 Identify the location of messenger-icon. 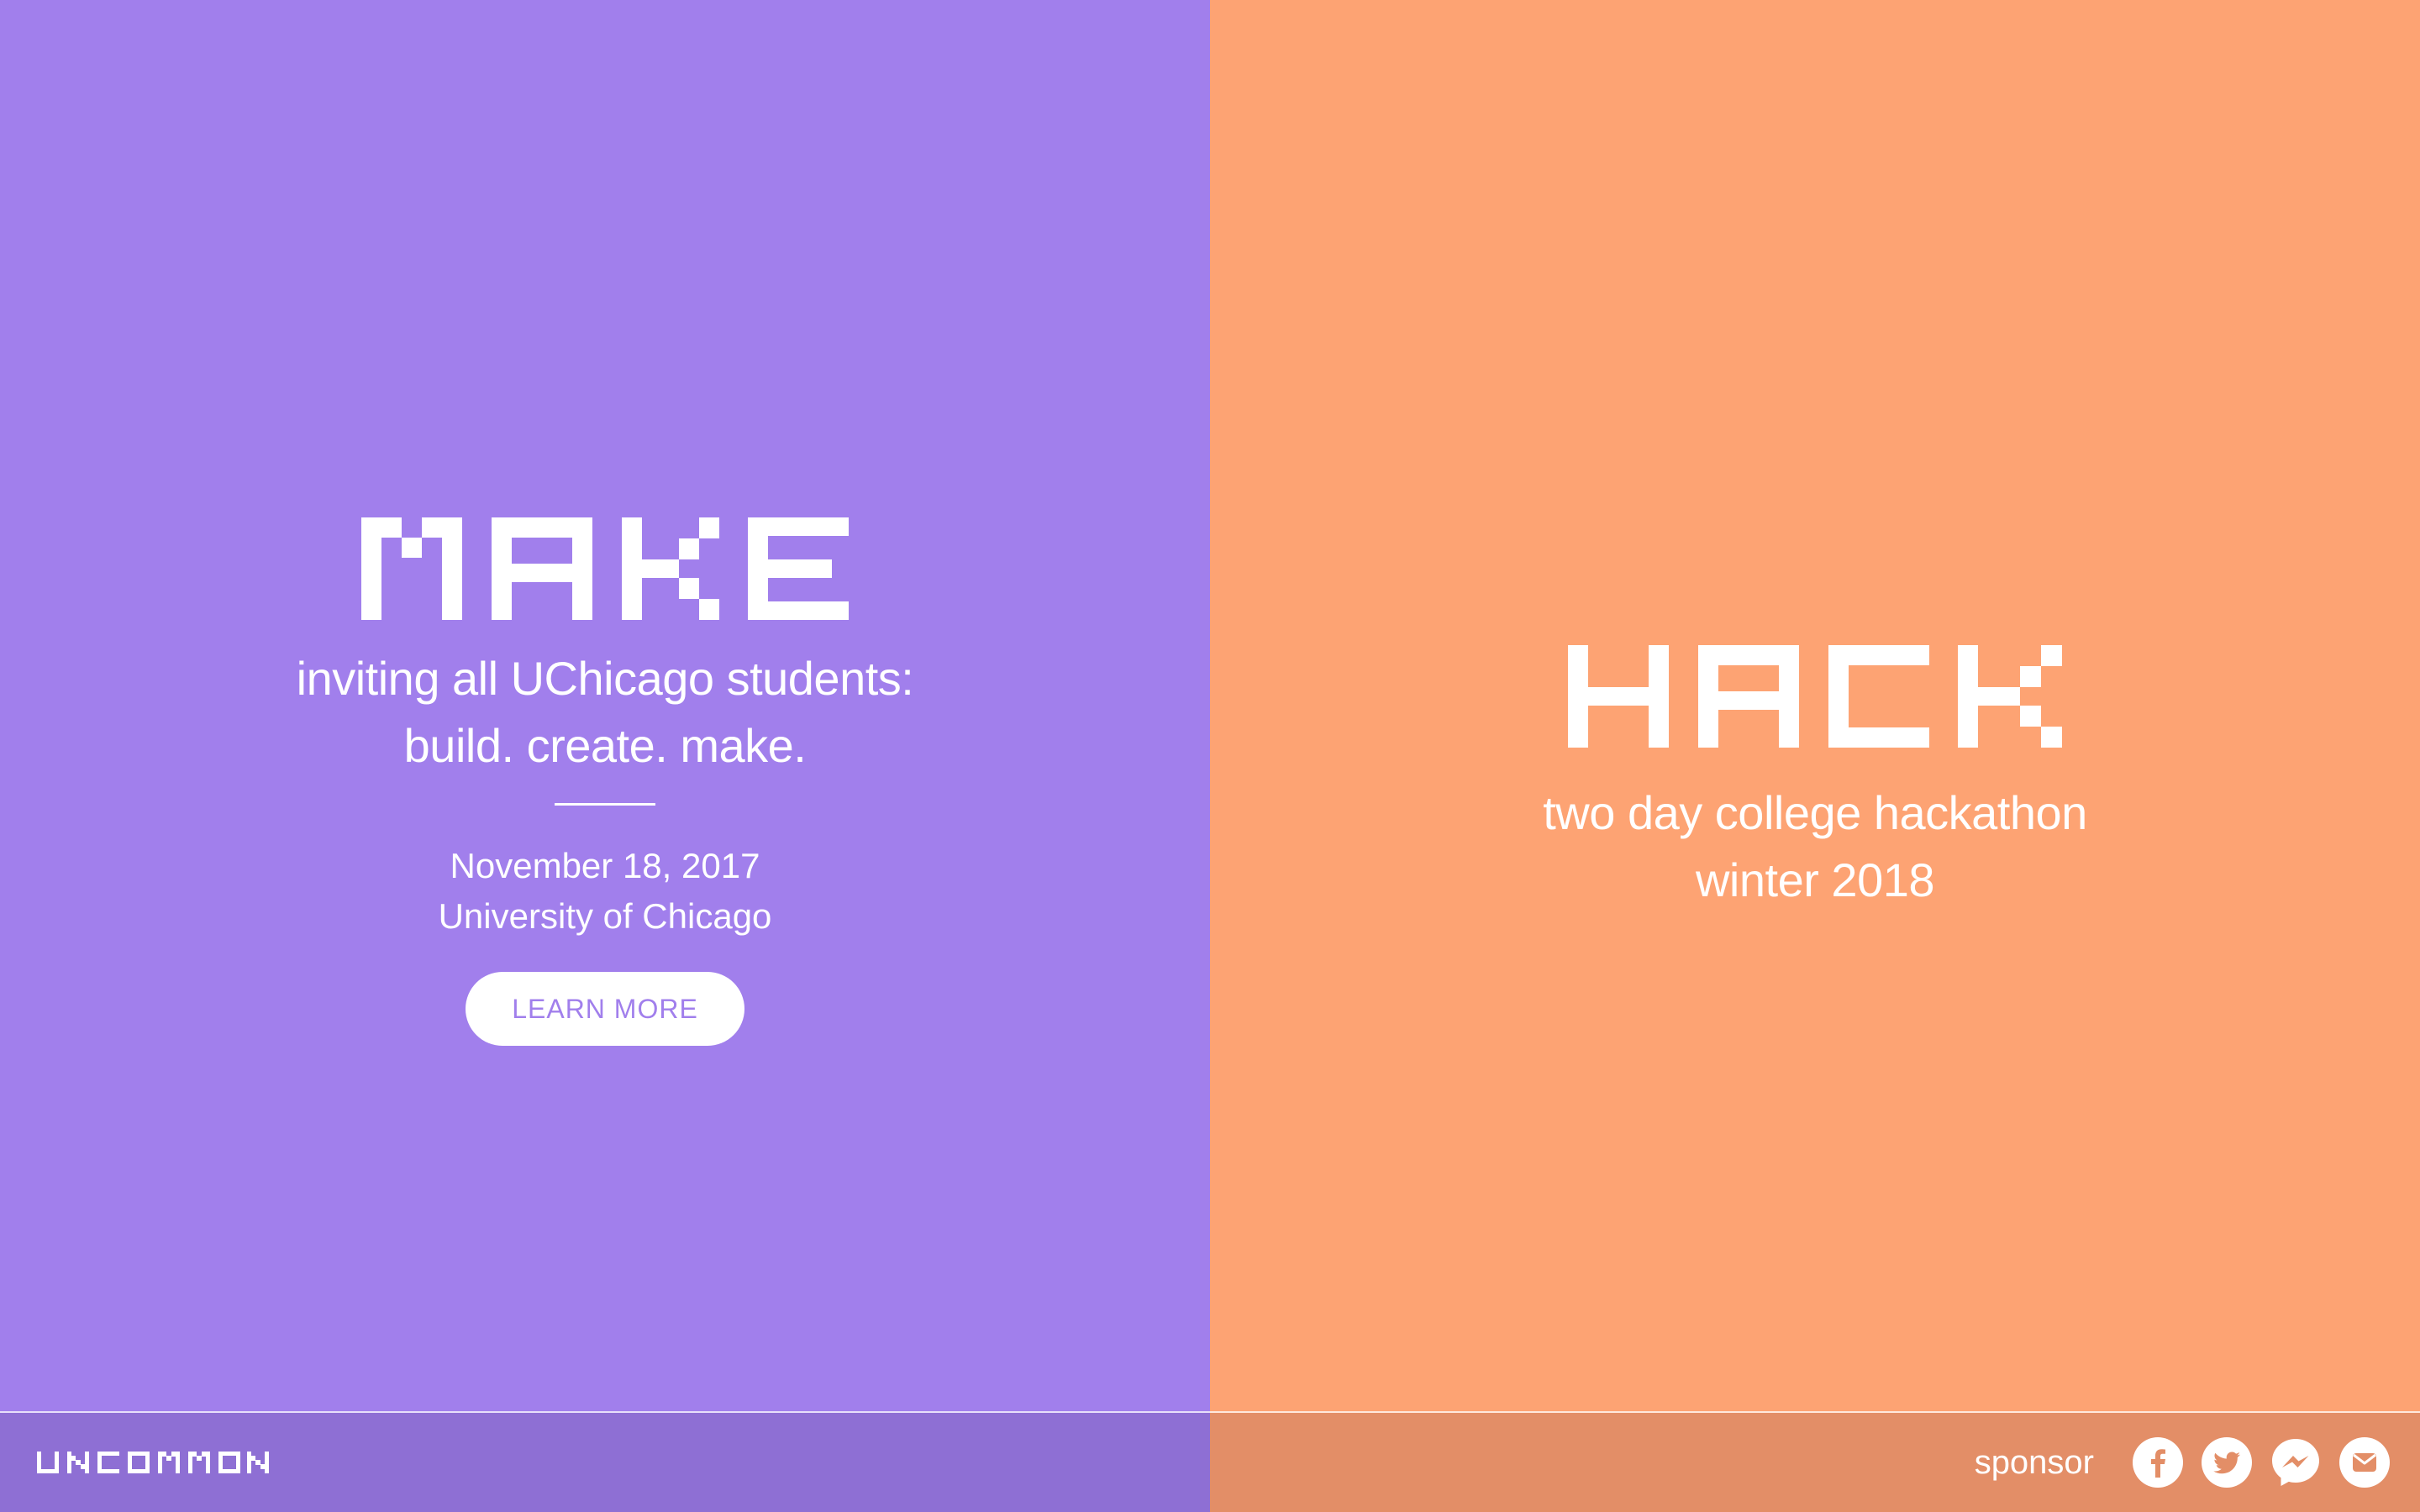
(2295, 1462).